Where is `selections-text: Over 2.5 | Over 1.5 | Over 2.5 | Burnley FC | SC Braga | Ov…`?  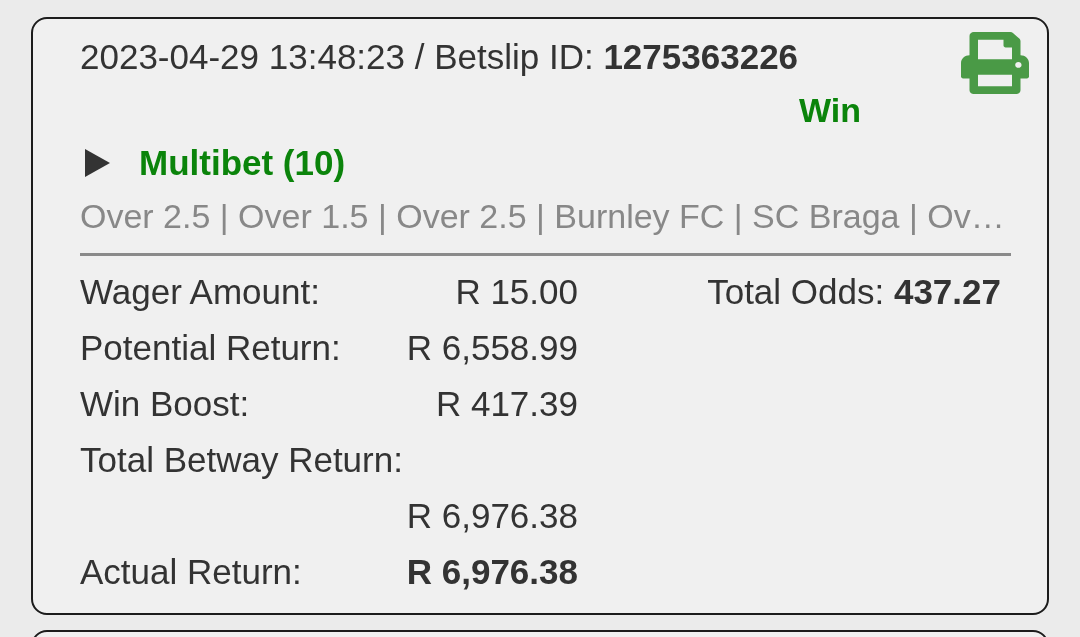
selections-text: Over 2.5 | Over 1.5 | Over 2.5 | Burnley FC | SC Braga | Ov… is located at coordinates (543, 216).